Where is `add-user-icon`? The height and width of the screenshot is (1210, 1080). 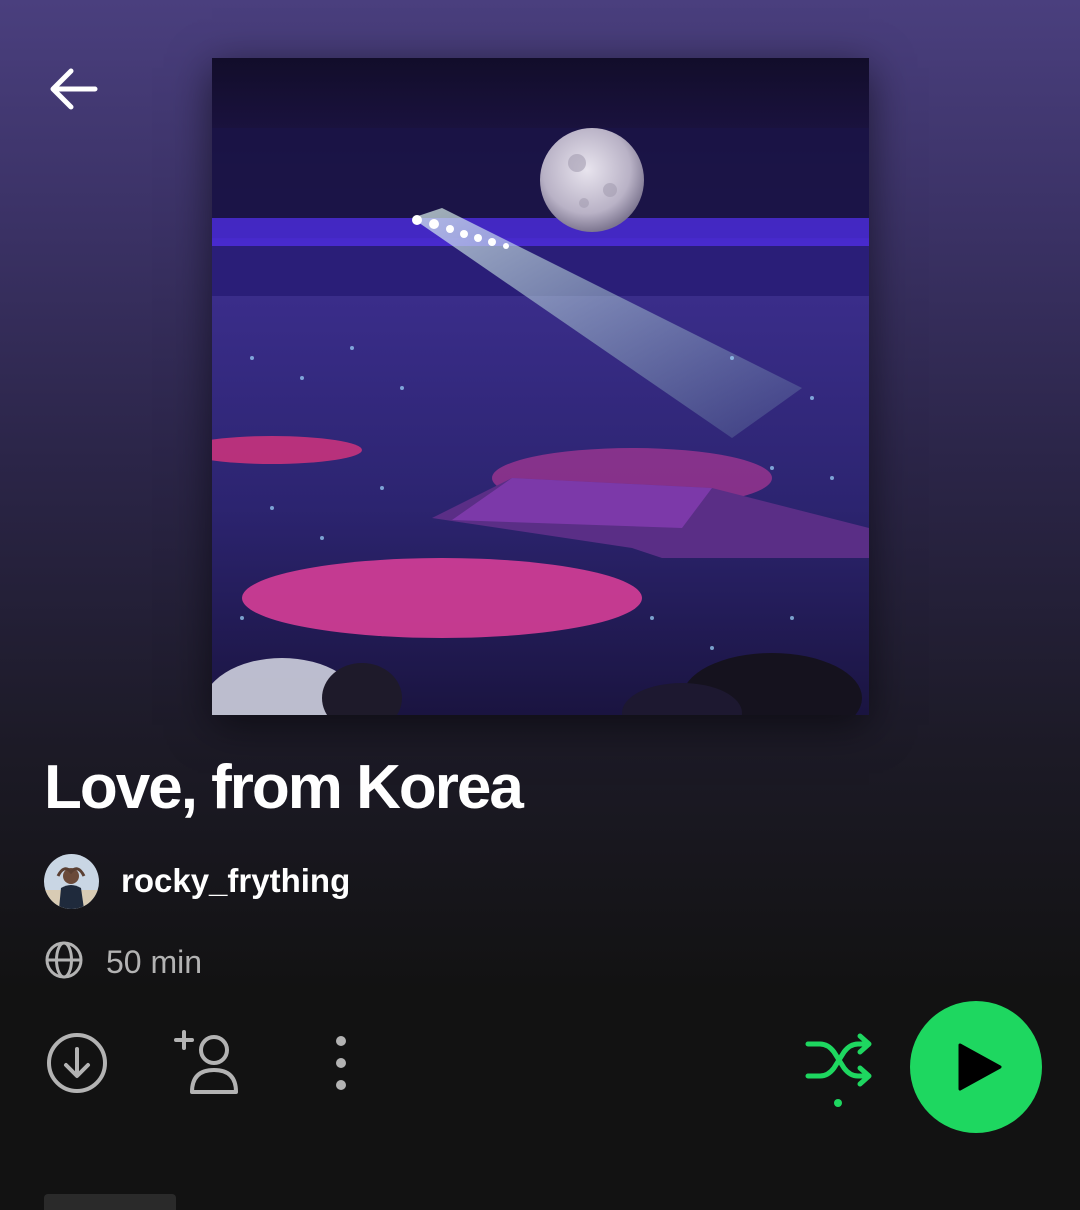 add-user-icon is located at coordinates (208, 1064).